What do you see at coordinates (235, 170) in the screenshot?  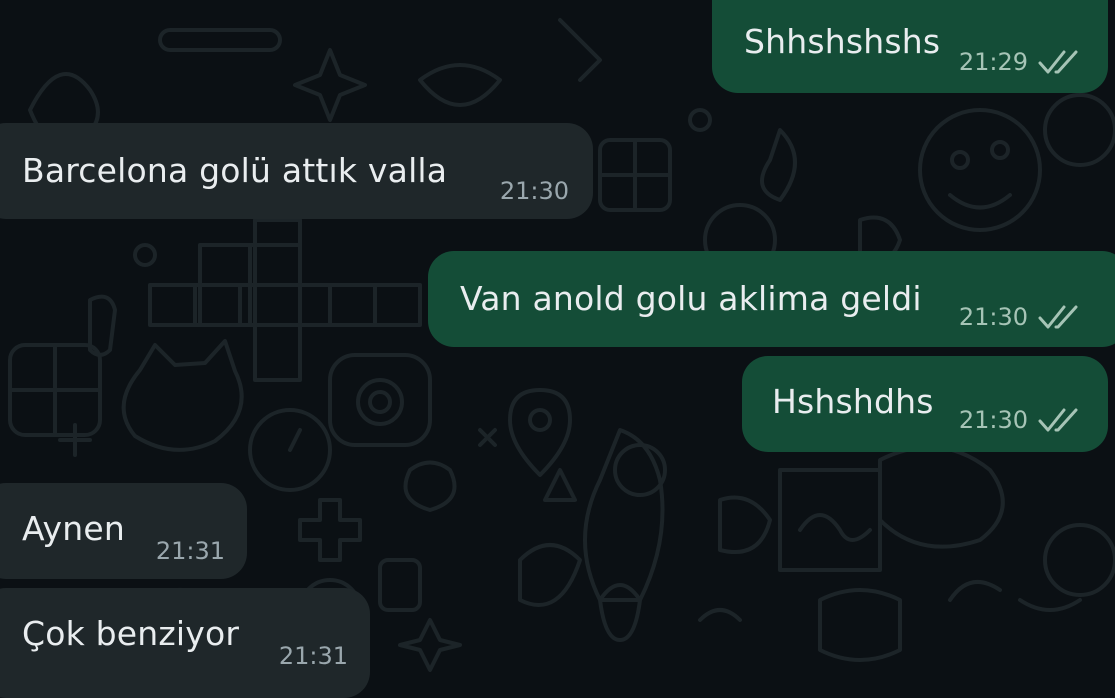 I see `message-text: Barcelona golü attık valla` at bounding box center [235, 170].